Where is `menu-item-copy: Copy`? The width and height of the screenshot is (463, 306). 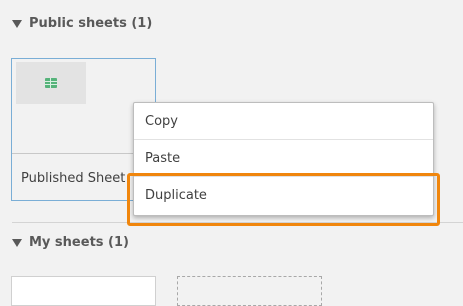 menu-item-copy: Copy is located at coordinates (283, 121).